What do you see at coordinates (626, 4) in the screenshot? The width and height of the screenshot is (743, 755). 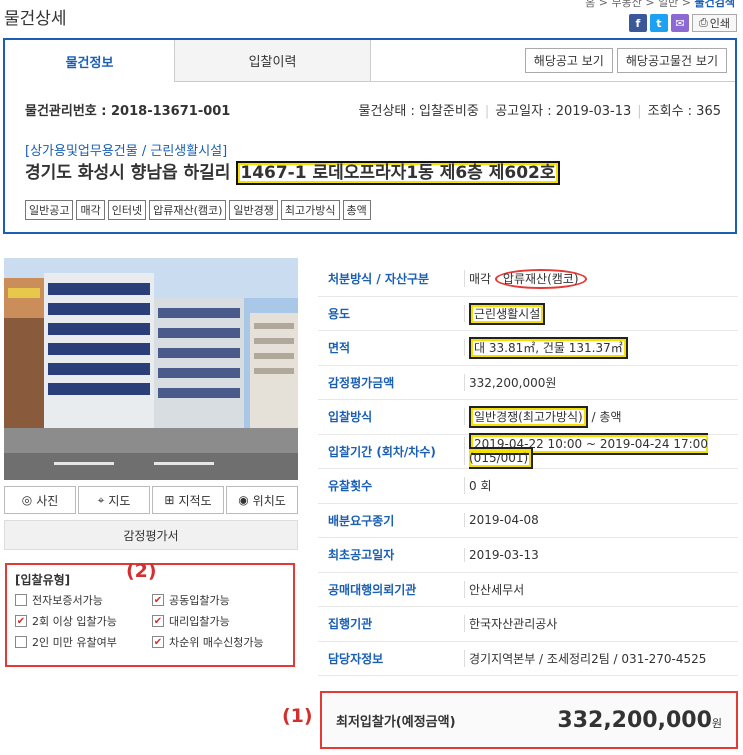 I see `breadcrumb-item-realestate: 부동산` at bounding box center [626, 4].